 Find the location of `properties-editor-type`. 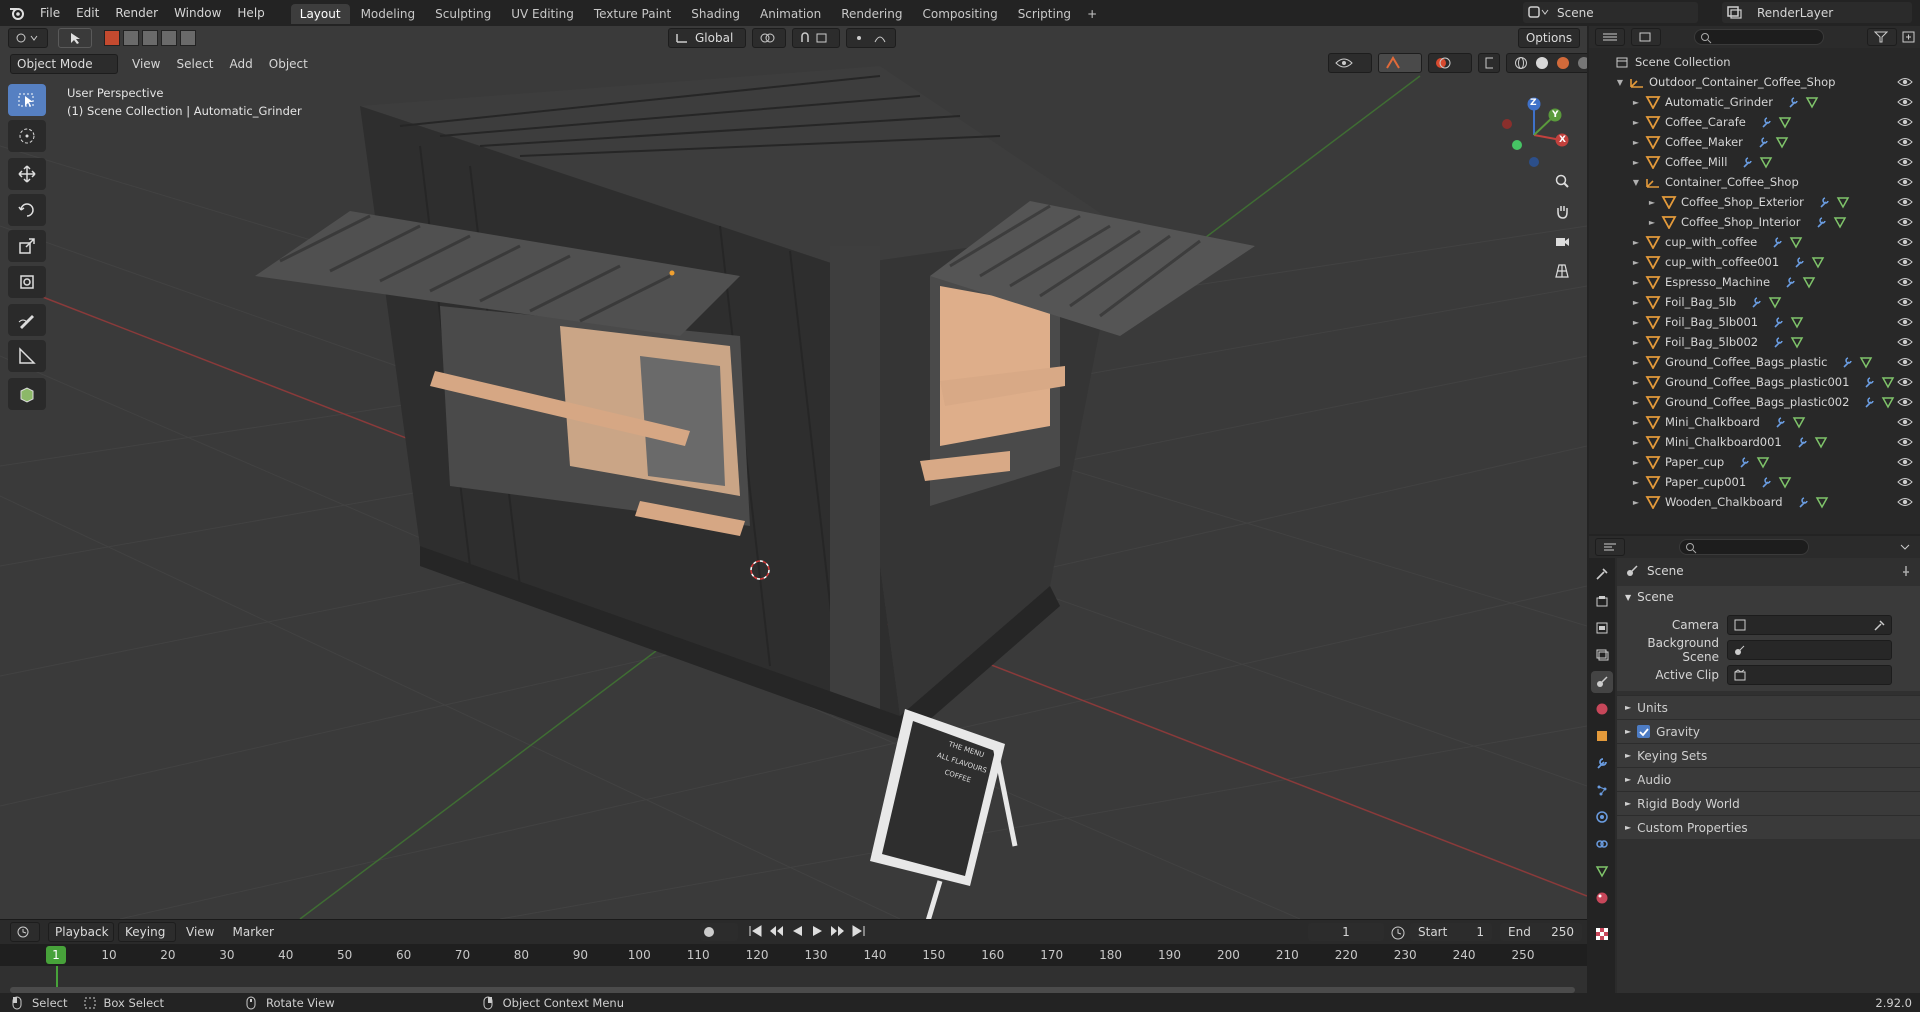

properties-editor-type is located at coordinates (1610, 547).